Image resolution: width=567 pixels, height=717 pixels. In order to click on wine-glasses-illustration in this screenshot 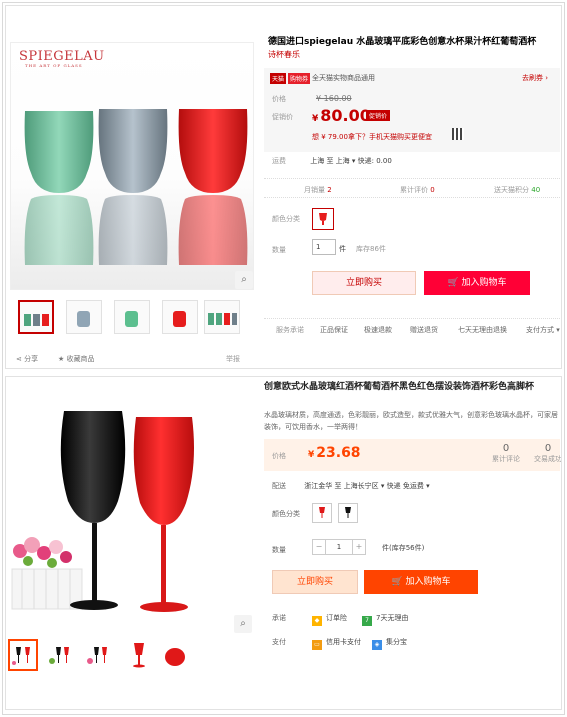, I will do `click(102, 511)`.